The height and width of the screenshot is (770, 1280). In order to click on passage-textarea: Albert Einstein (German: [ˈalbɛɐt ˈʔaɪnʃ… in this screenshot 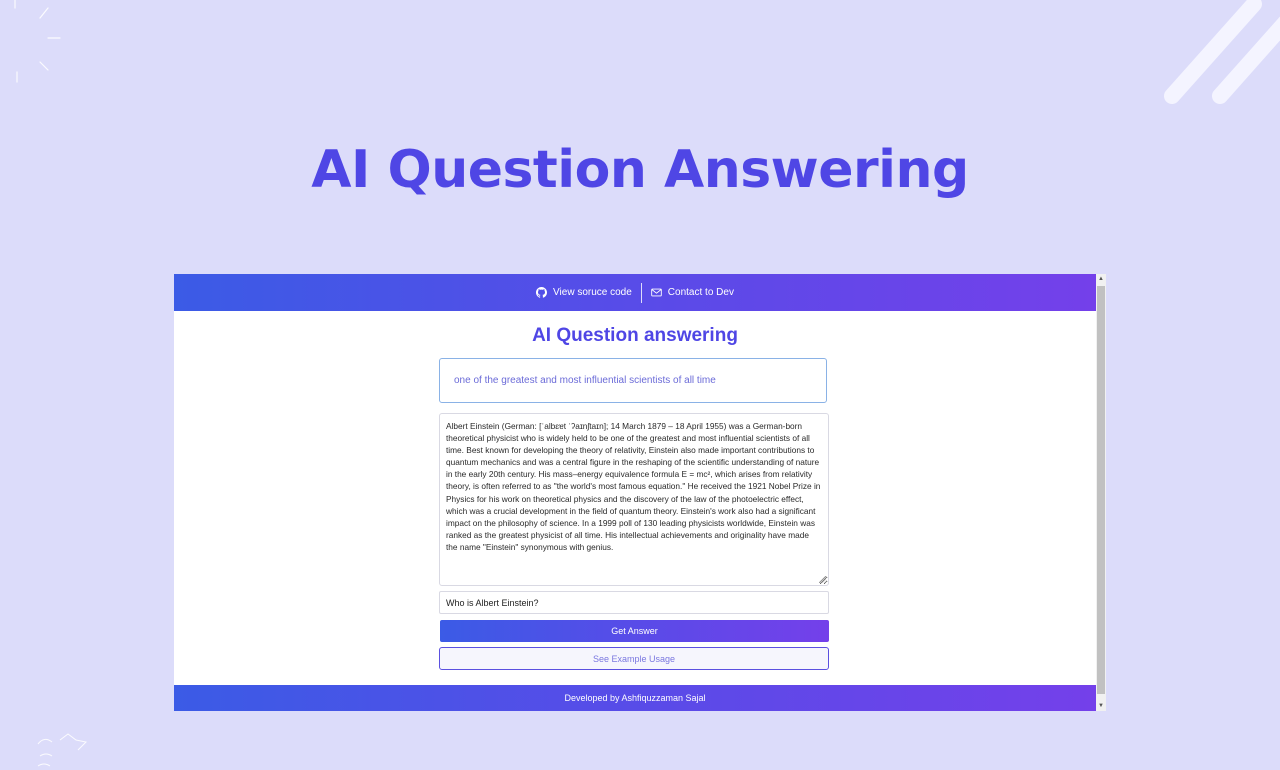, I will do `click(634, 499)`.